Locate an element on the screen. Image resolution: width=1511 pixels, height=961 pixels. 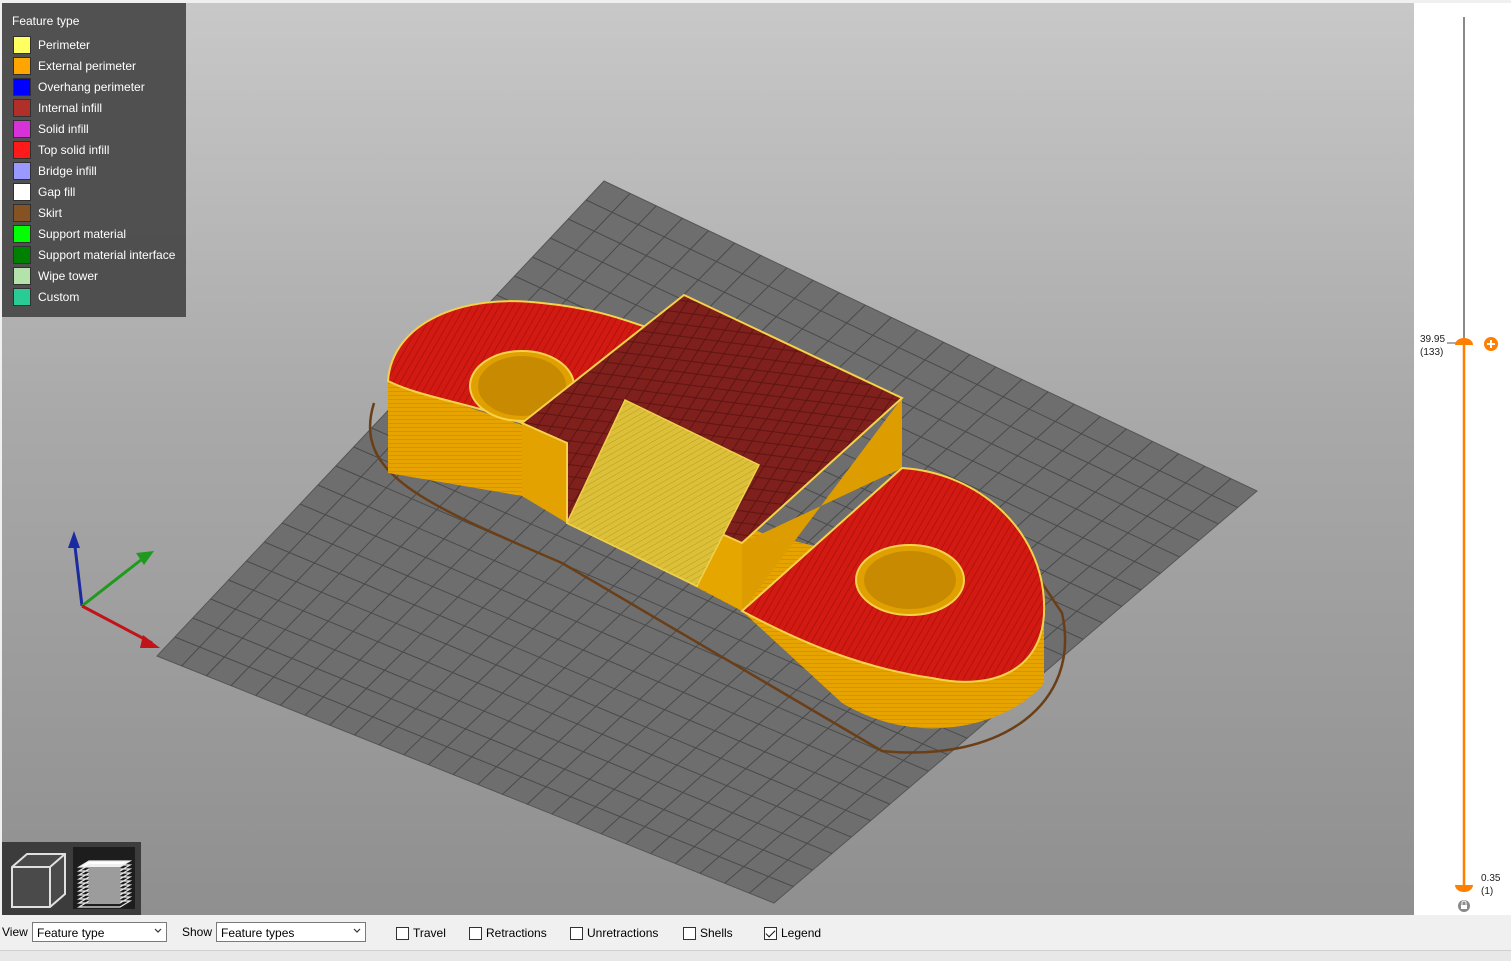
legend-item: Support material interface is located at coordinates (94, 254).